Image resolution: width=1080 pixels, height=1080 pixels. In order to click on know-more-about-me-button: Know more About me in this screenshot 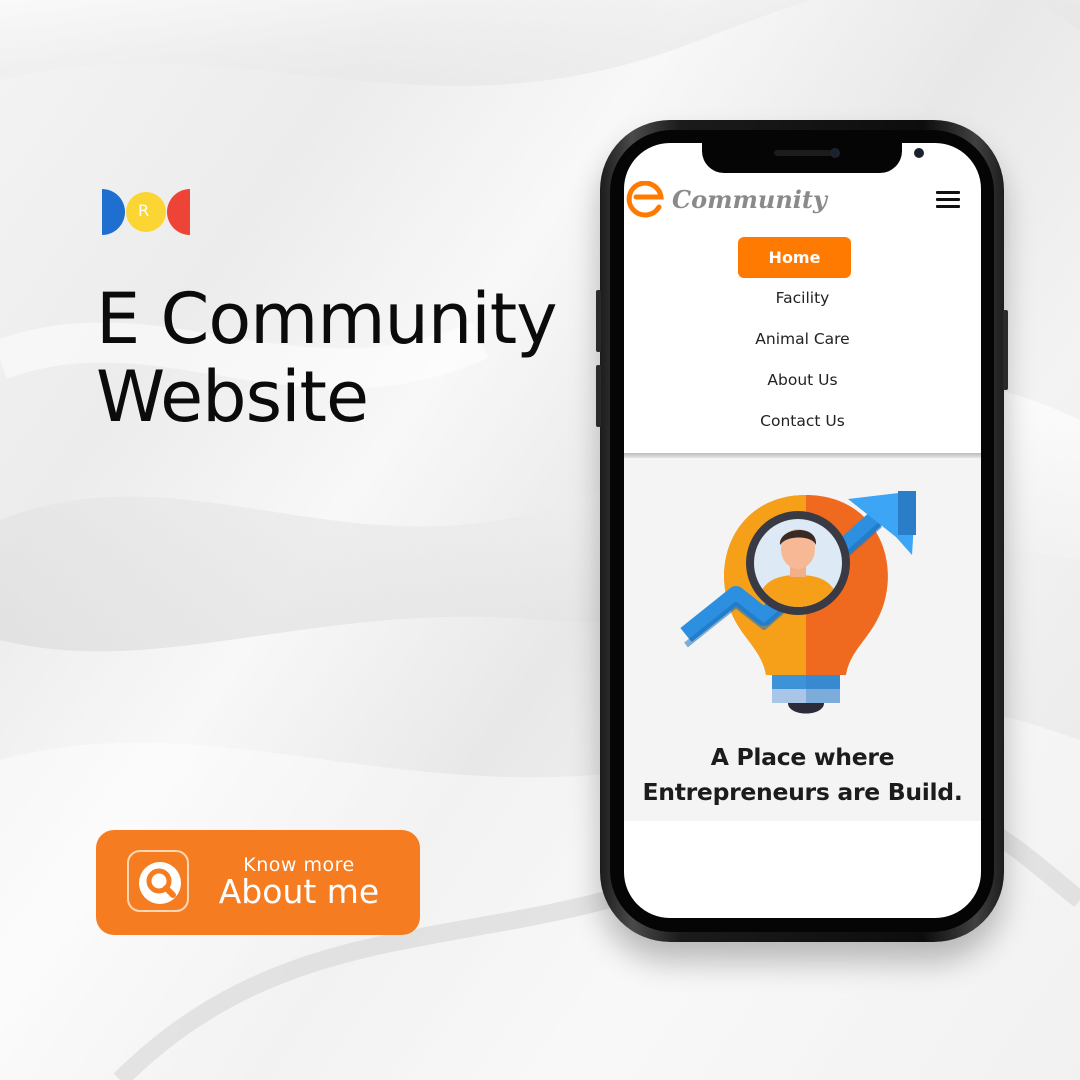, I will do `click(258, 882)`.